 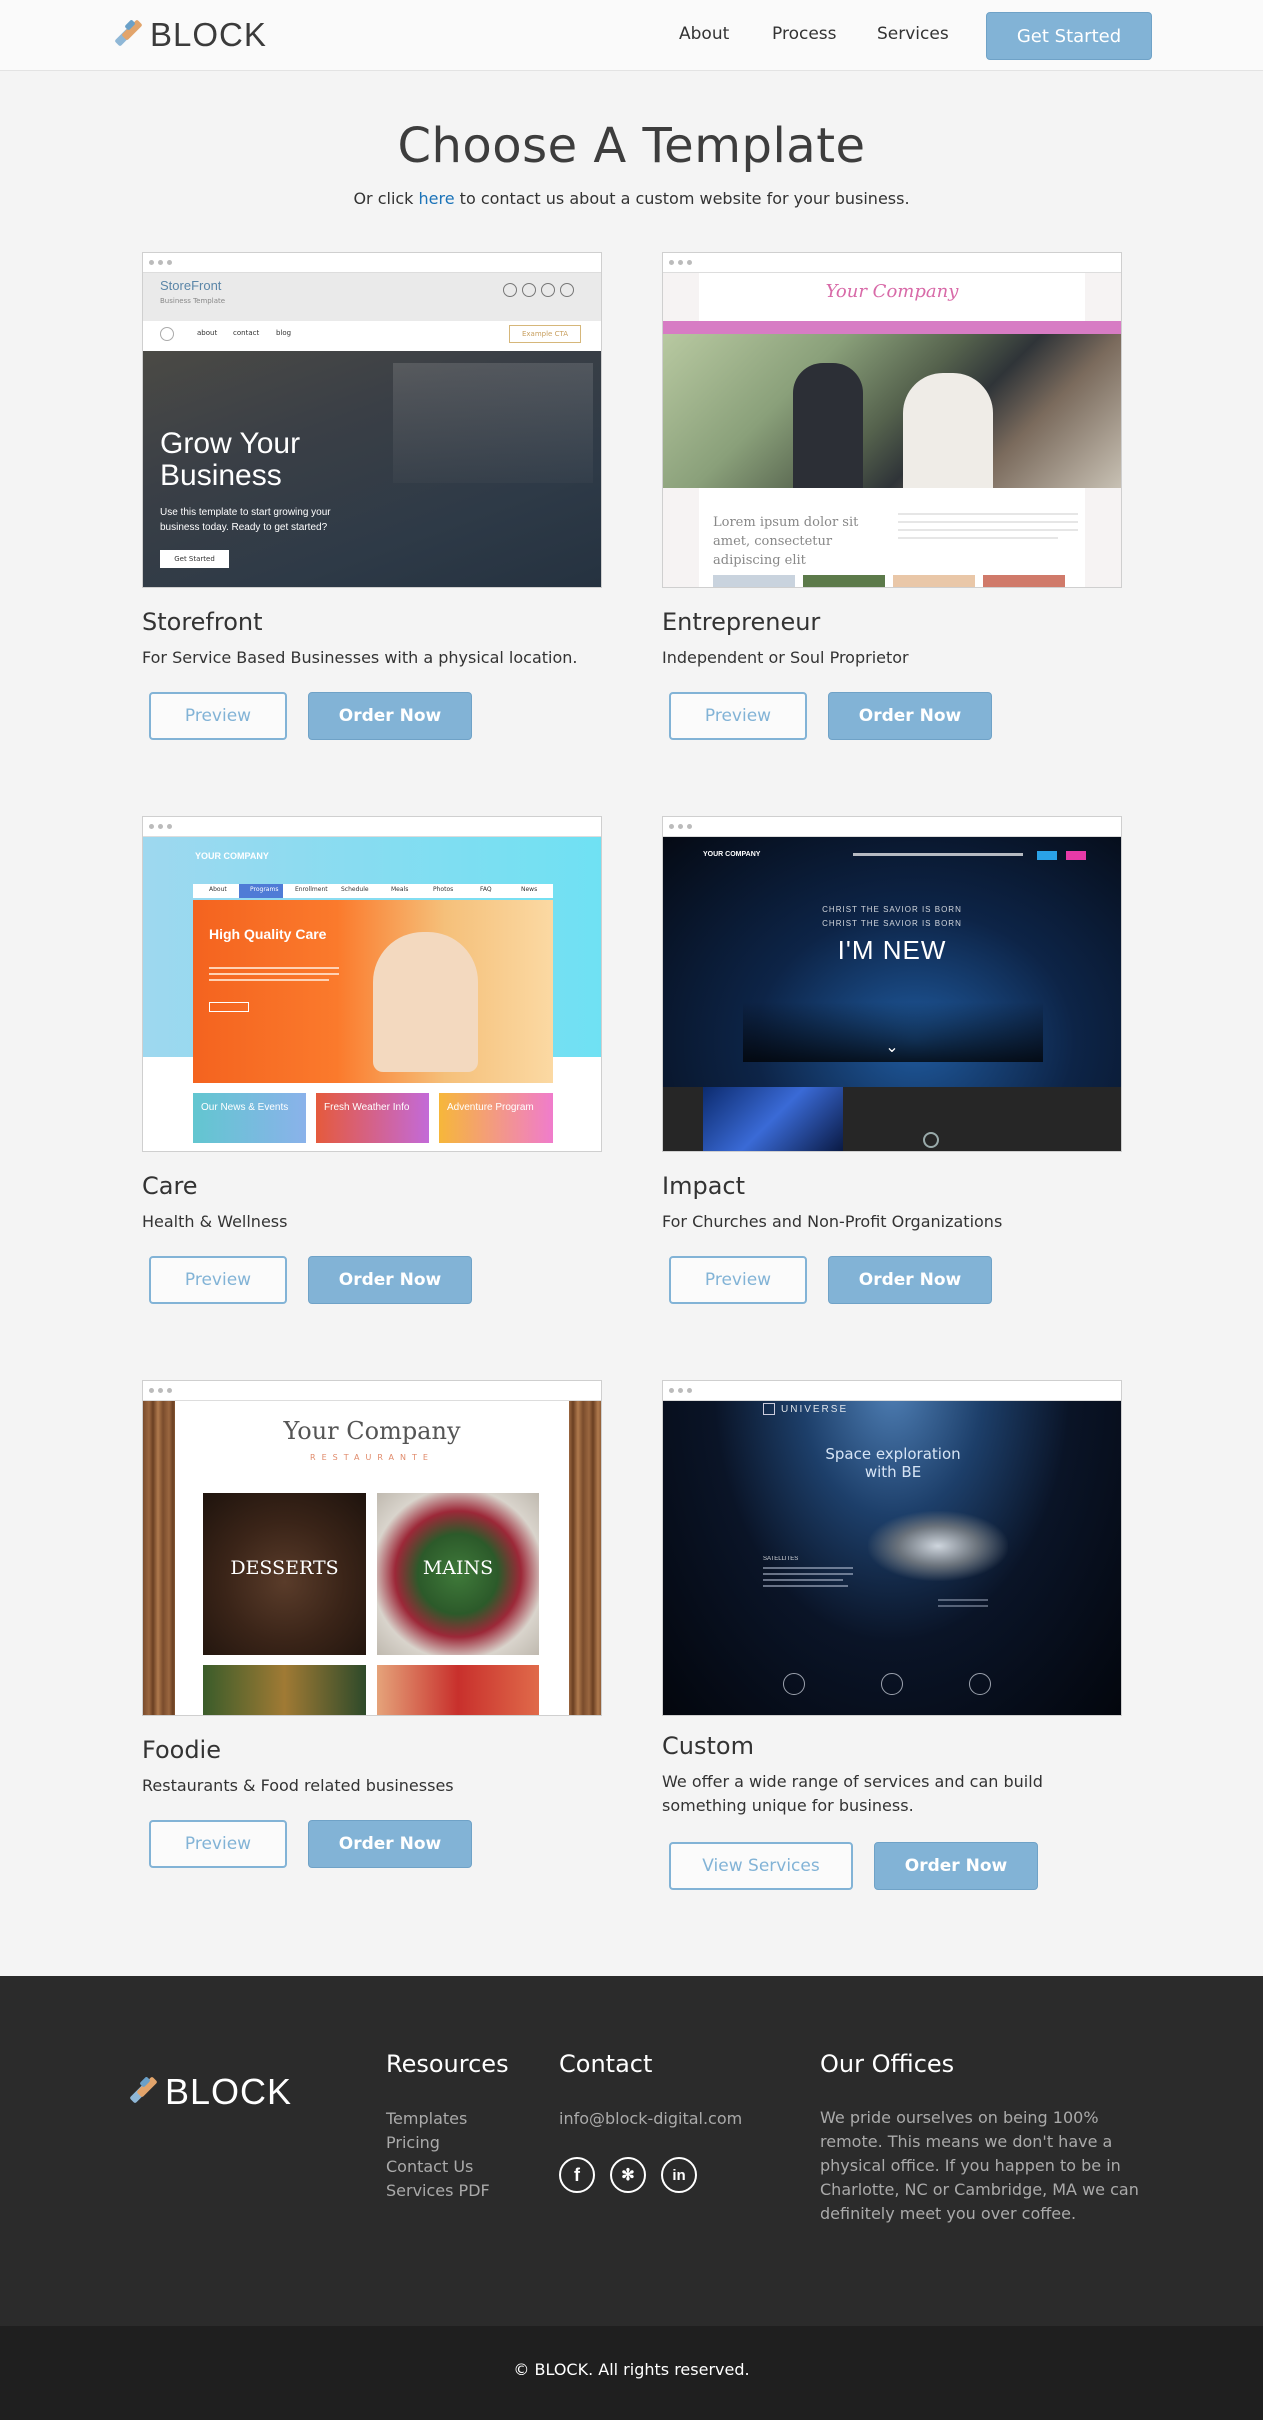 What do you see at coordinates (631, 146) in the screenshot?
I see `page-title: Choose A Template` at bounding box center [631, 146].